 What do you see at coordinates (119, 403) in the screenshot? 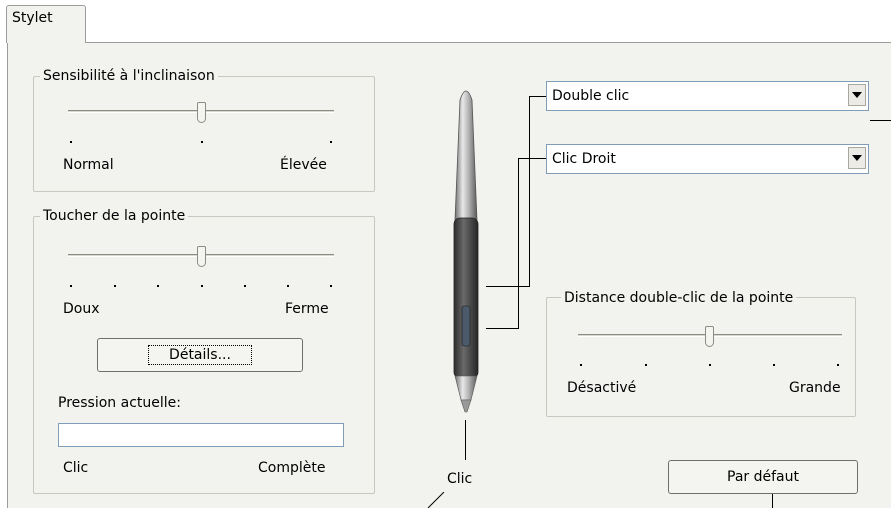
I see `current-pressure-label: Pression actuelle:` at bounding box center [119, 403].